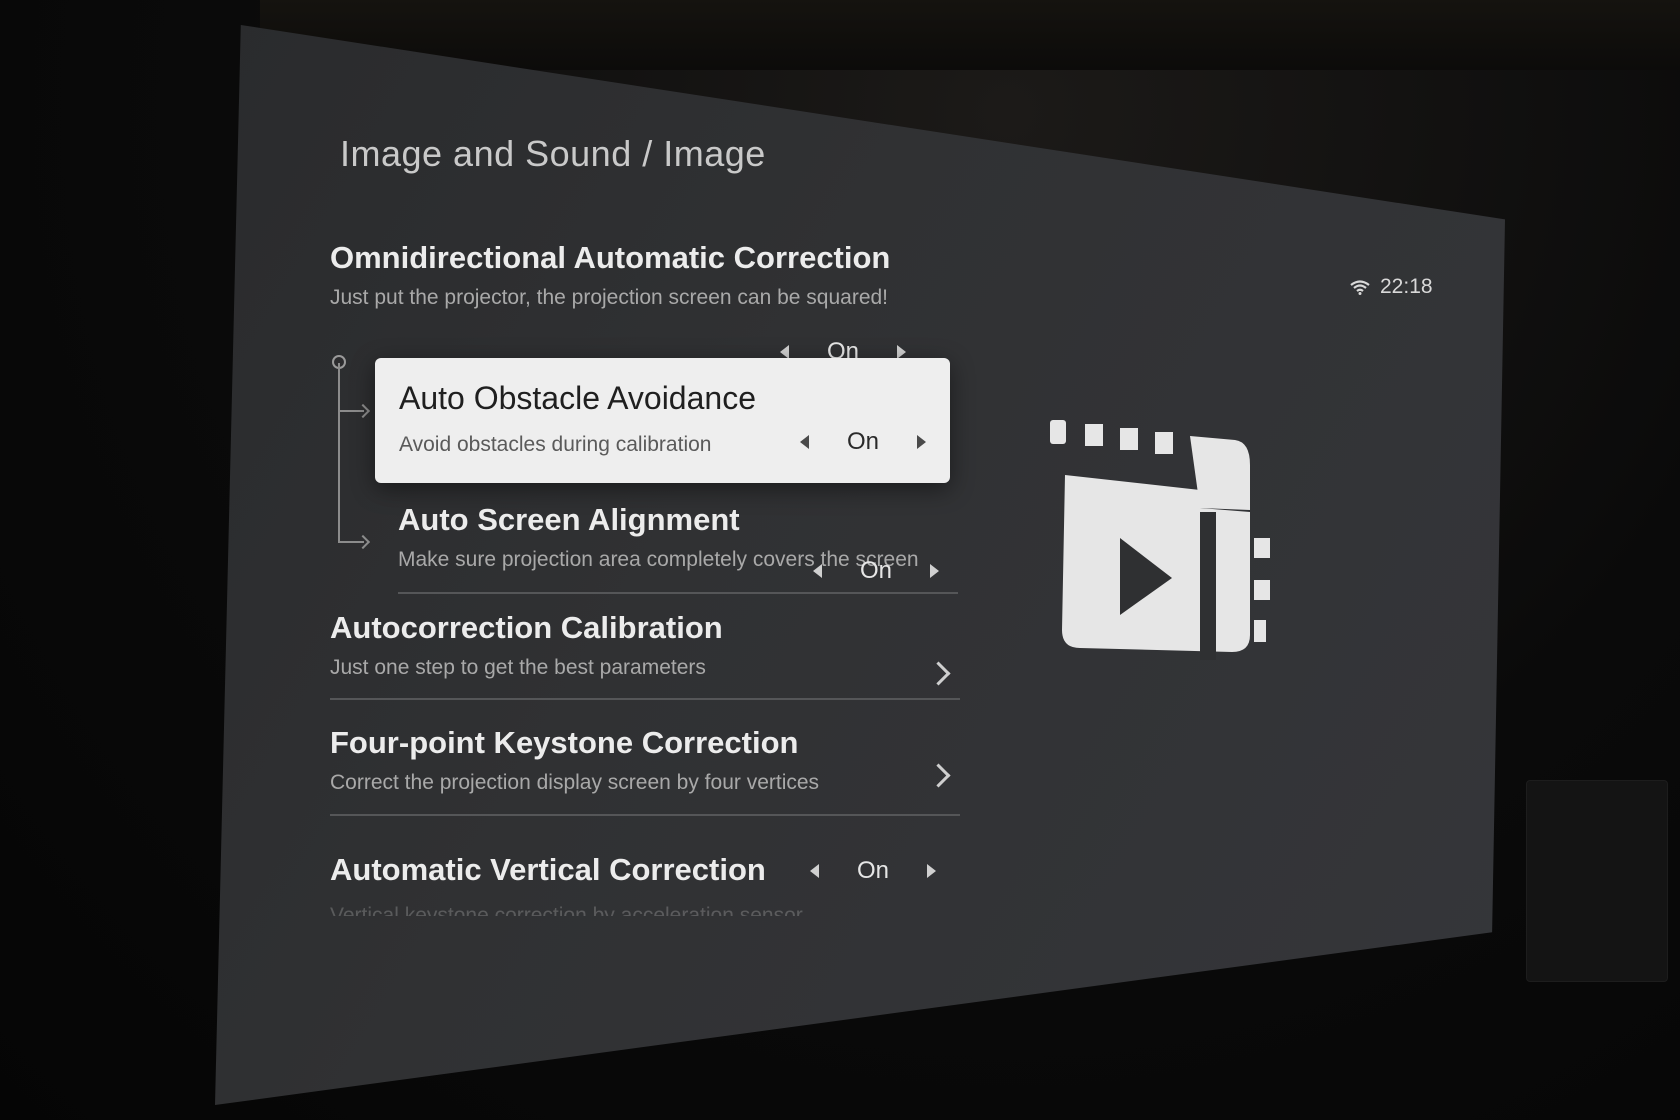 This screenshot has width=1680, height=1120. Describe the element at coordinates (577, 398) in the screenshot. I see `item-title: Auto Obstacle Avoidance` at that location.